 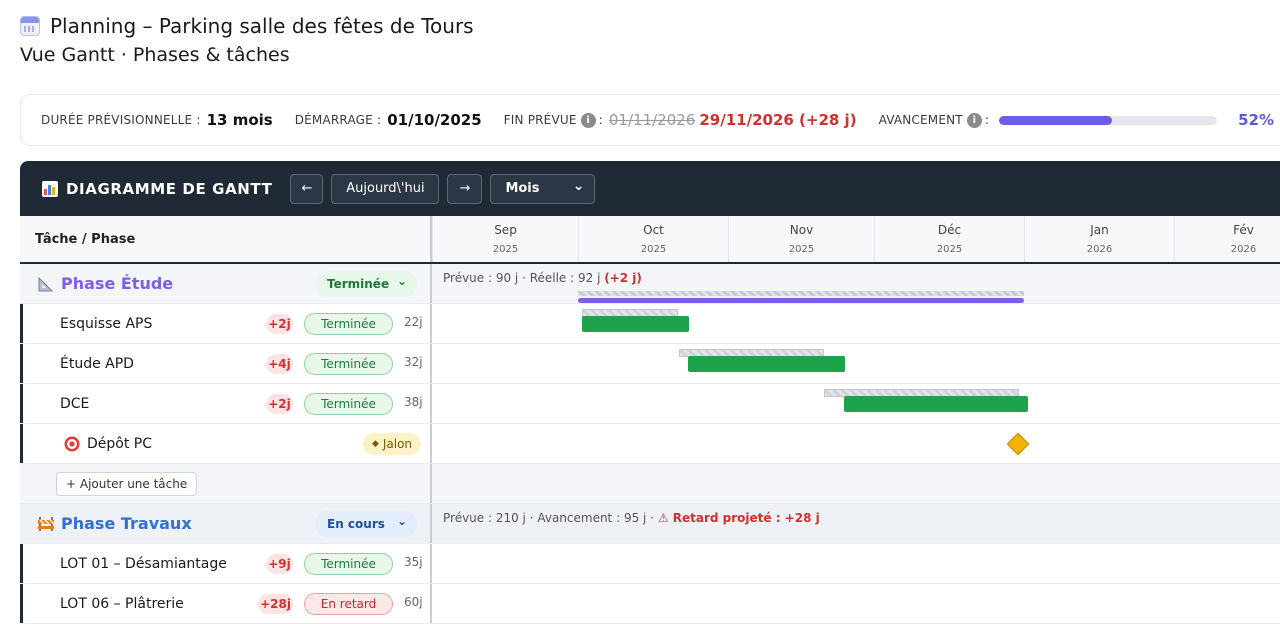 I want to click on progress-bar, so click(x=1108, y=120).